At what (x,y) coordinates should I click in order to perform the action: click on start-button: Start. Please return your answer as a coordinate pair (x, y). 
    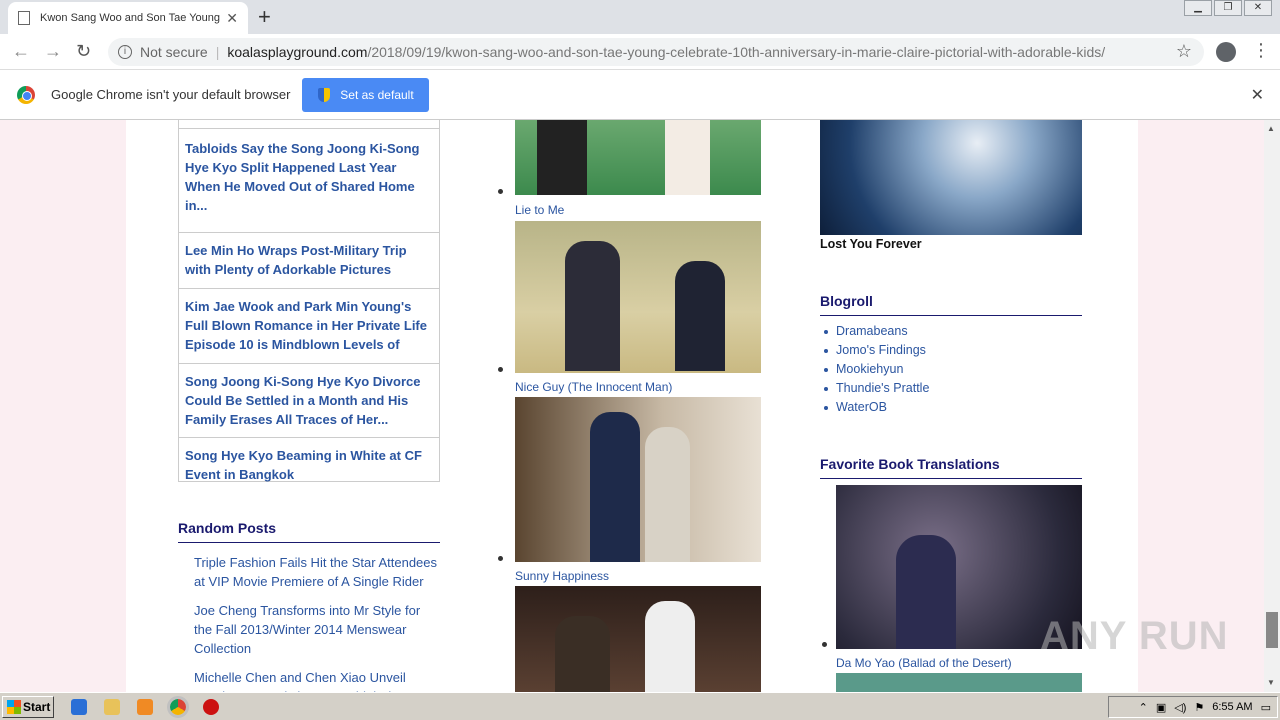
    Looking at the image, I should click on (28, 706).